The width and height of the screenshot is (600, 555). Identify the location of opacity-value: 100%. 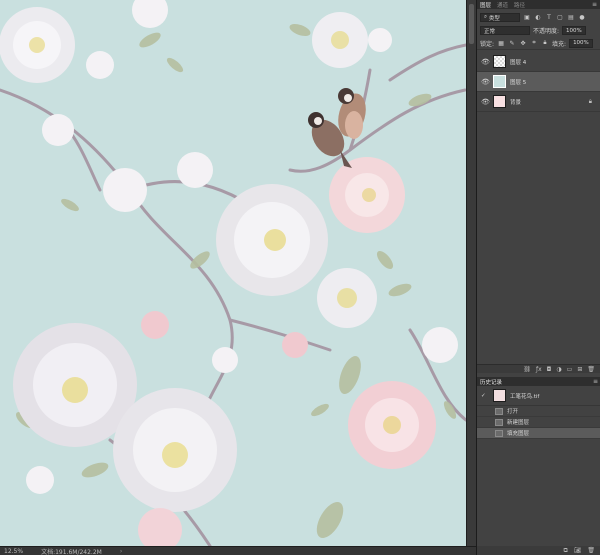
(574, 30).